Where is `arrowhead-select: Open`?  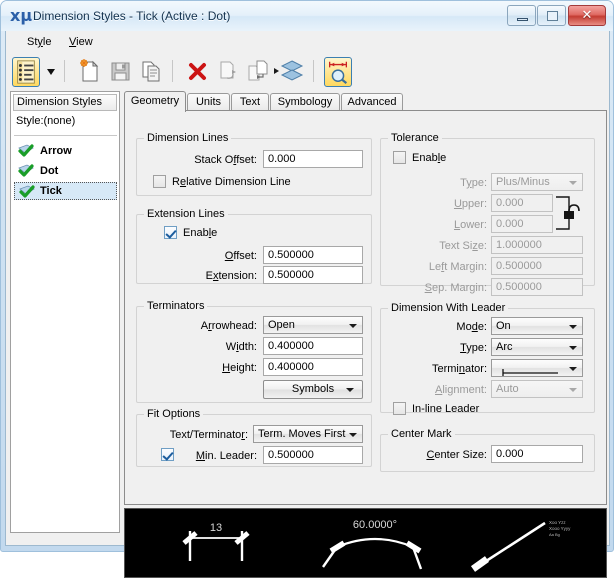 arrowhead-select: Open is located at coordinates (313, 325).